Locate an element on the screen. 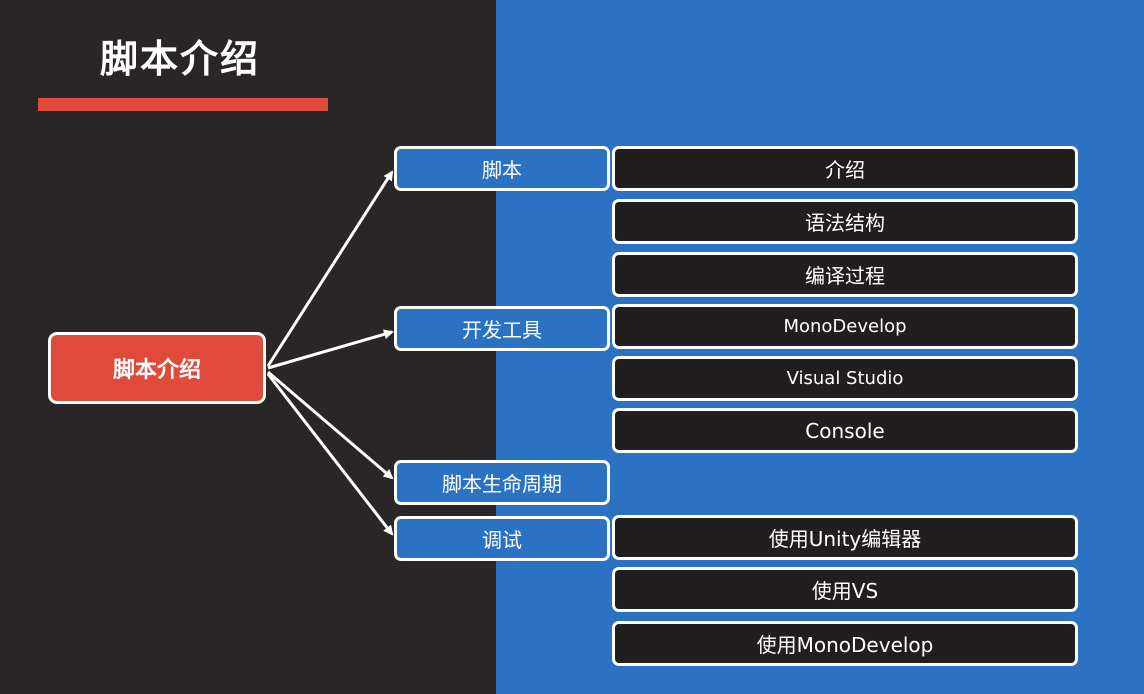  leaf-node-console: Console is located at coordinates (845, 430).